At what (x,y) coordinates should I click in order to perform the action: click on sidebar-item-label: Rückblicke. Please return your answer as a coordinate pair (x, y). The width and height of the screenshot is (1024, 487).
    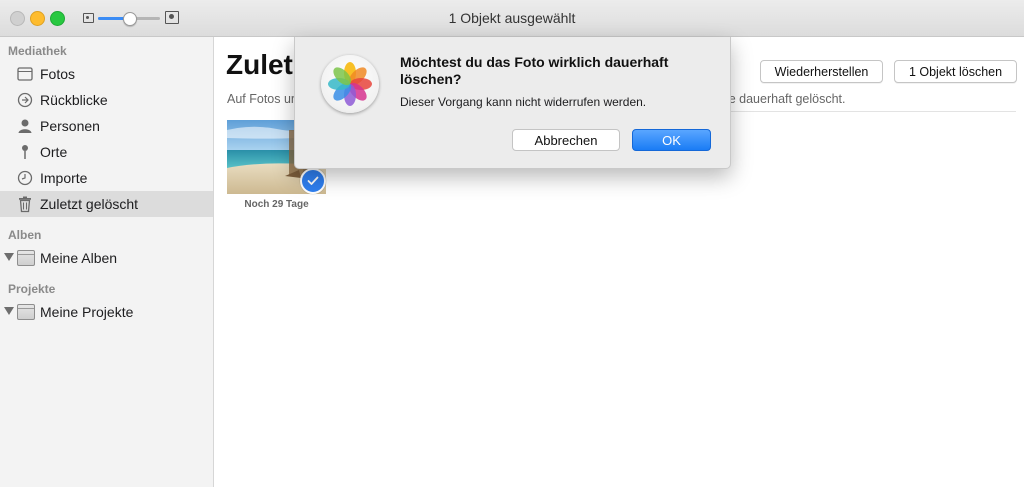
    Looking at the image, I should click on (74, 100).